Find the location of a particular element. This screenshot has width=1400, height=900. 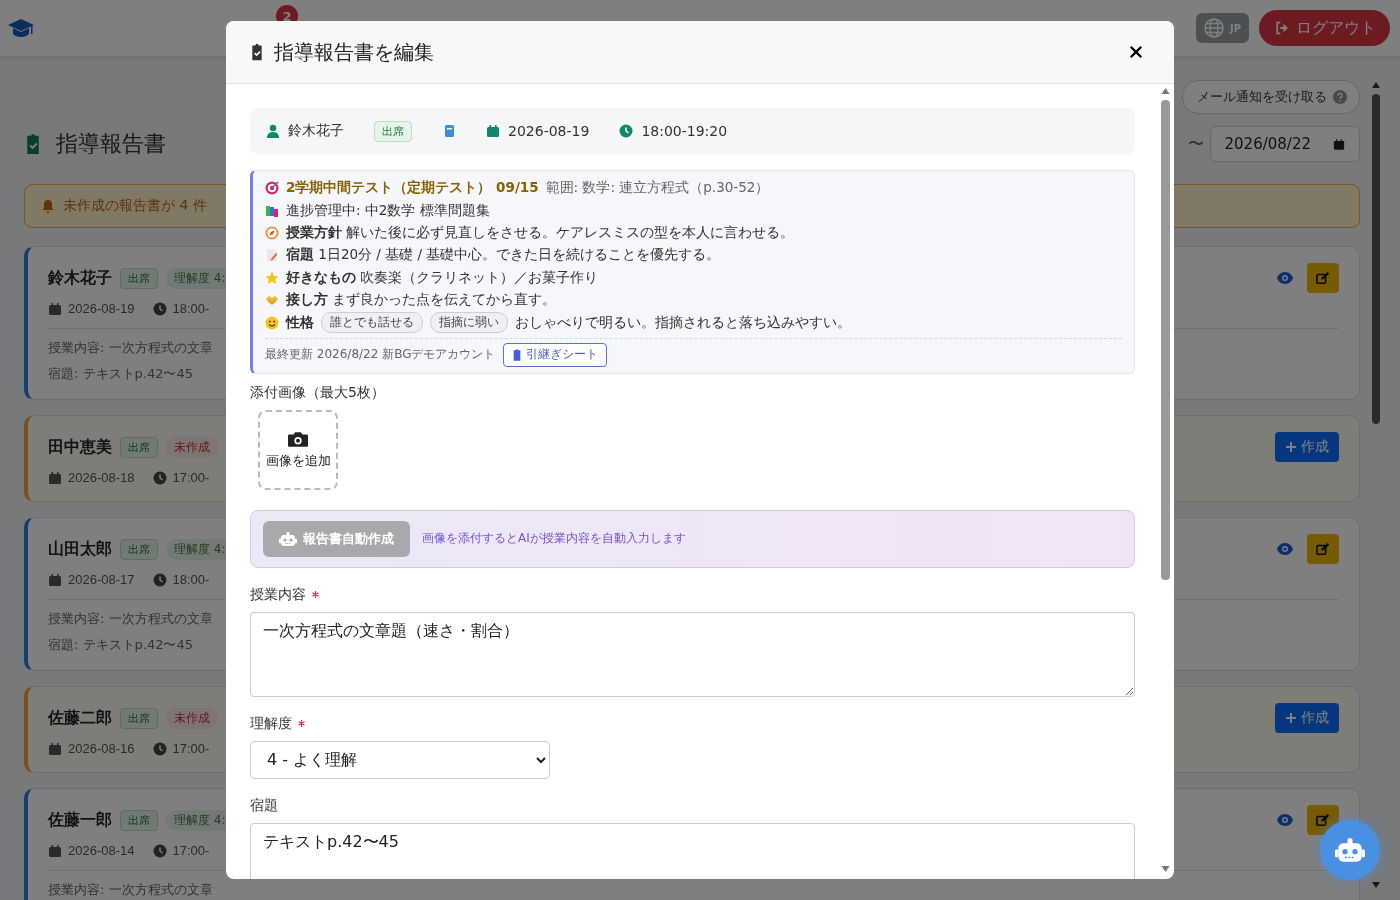

field-label: 理解度 is located at coordinates (271, 723).